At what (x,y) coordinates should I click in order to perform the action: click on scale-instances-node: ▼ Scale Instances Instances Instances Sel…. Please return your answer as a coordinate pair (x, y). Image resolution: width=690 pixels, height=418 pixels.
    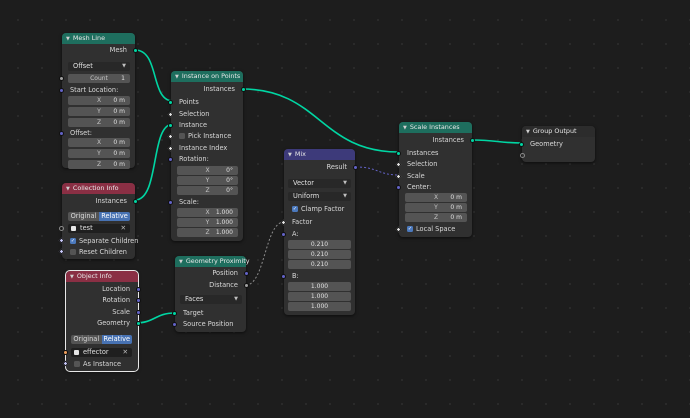
    Looking at the image, I should click on (435, 179).